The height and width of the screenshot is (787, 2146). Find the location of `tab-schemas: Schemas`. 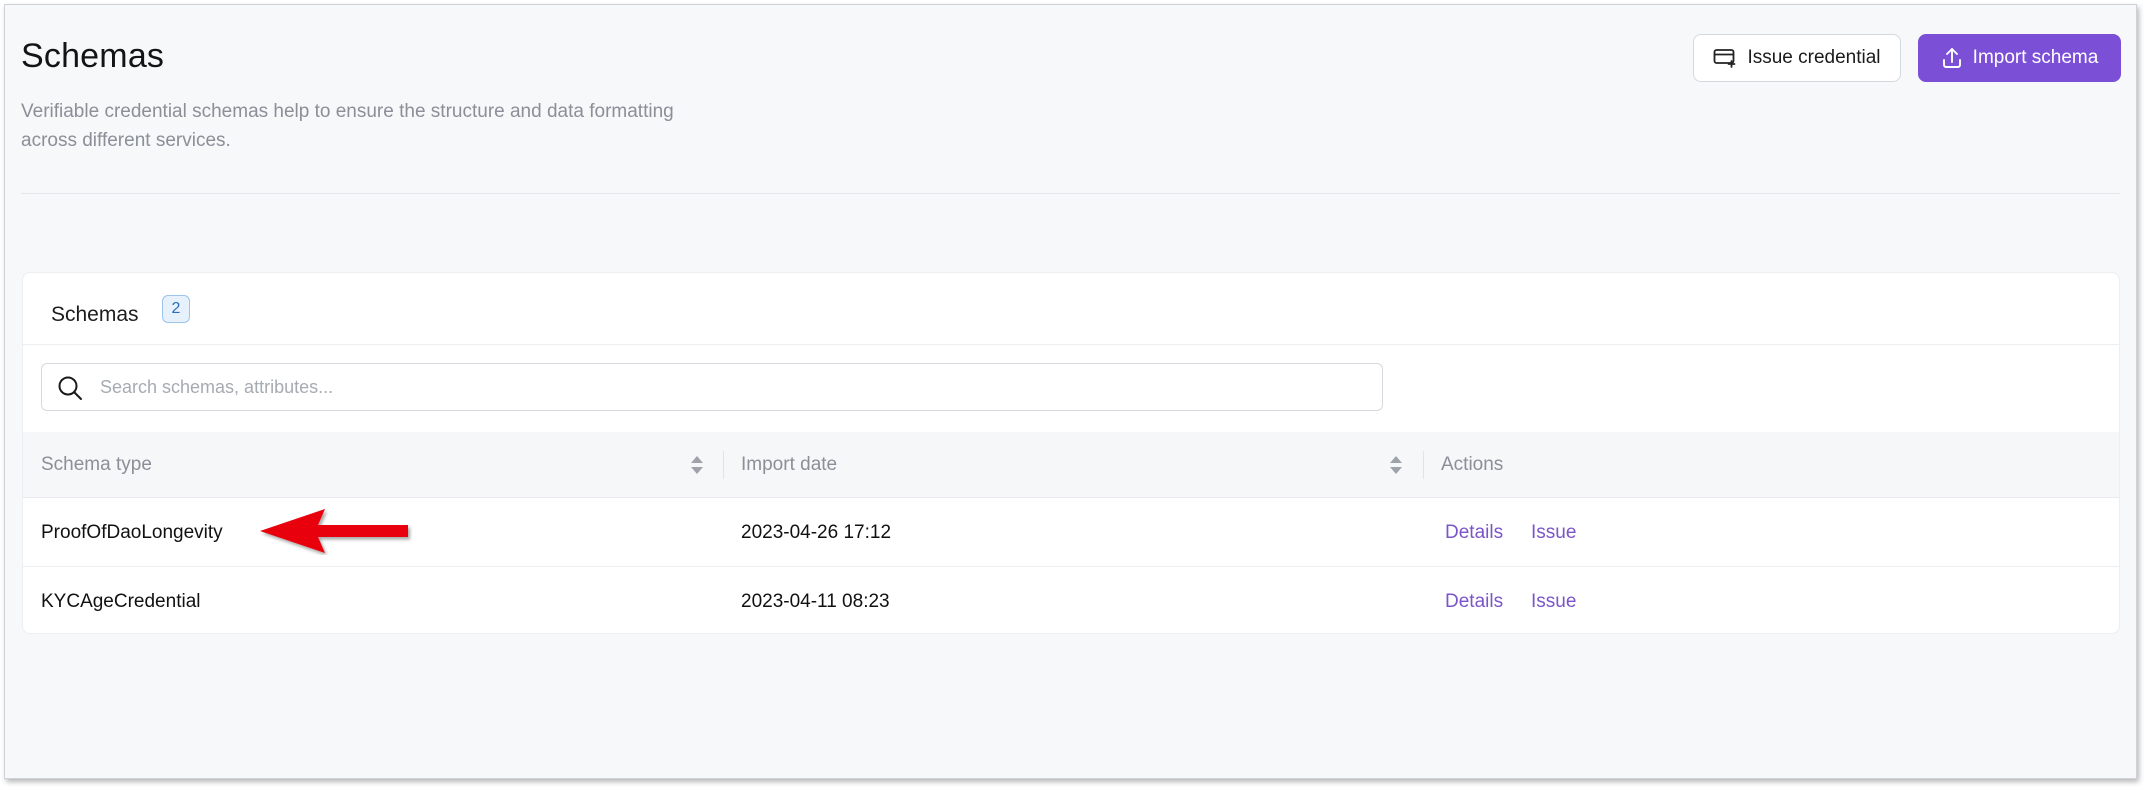

tab-schemas: Schemas is located at coordinates (95, 315).